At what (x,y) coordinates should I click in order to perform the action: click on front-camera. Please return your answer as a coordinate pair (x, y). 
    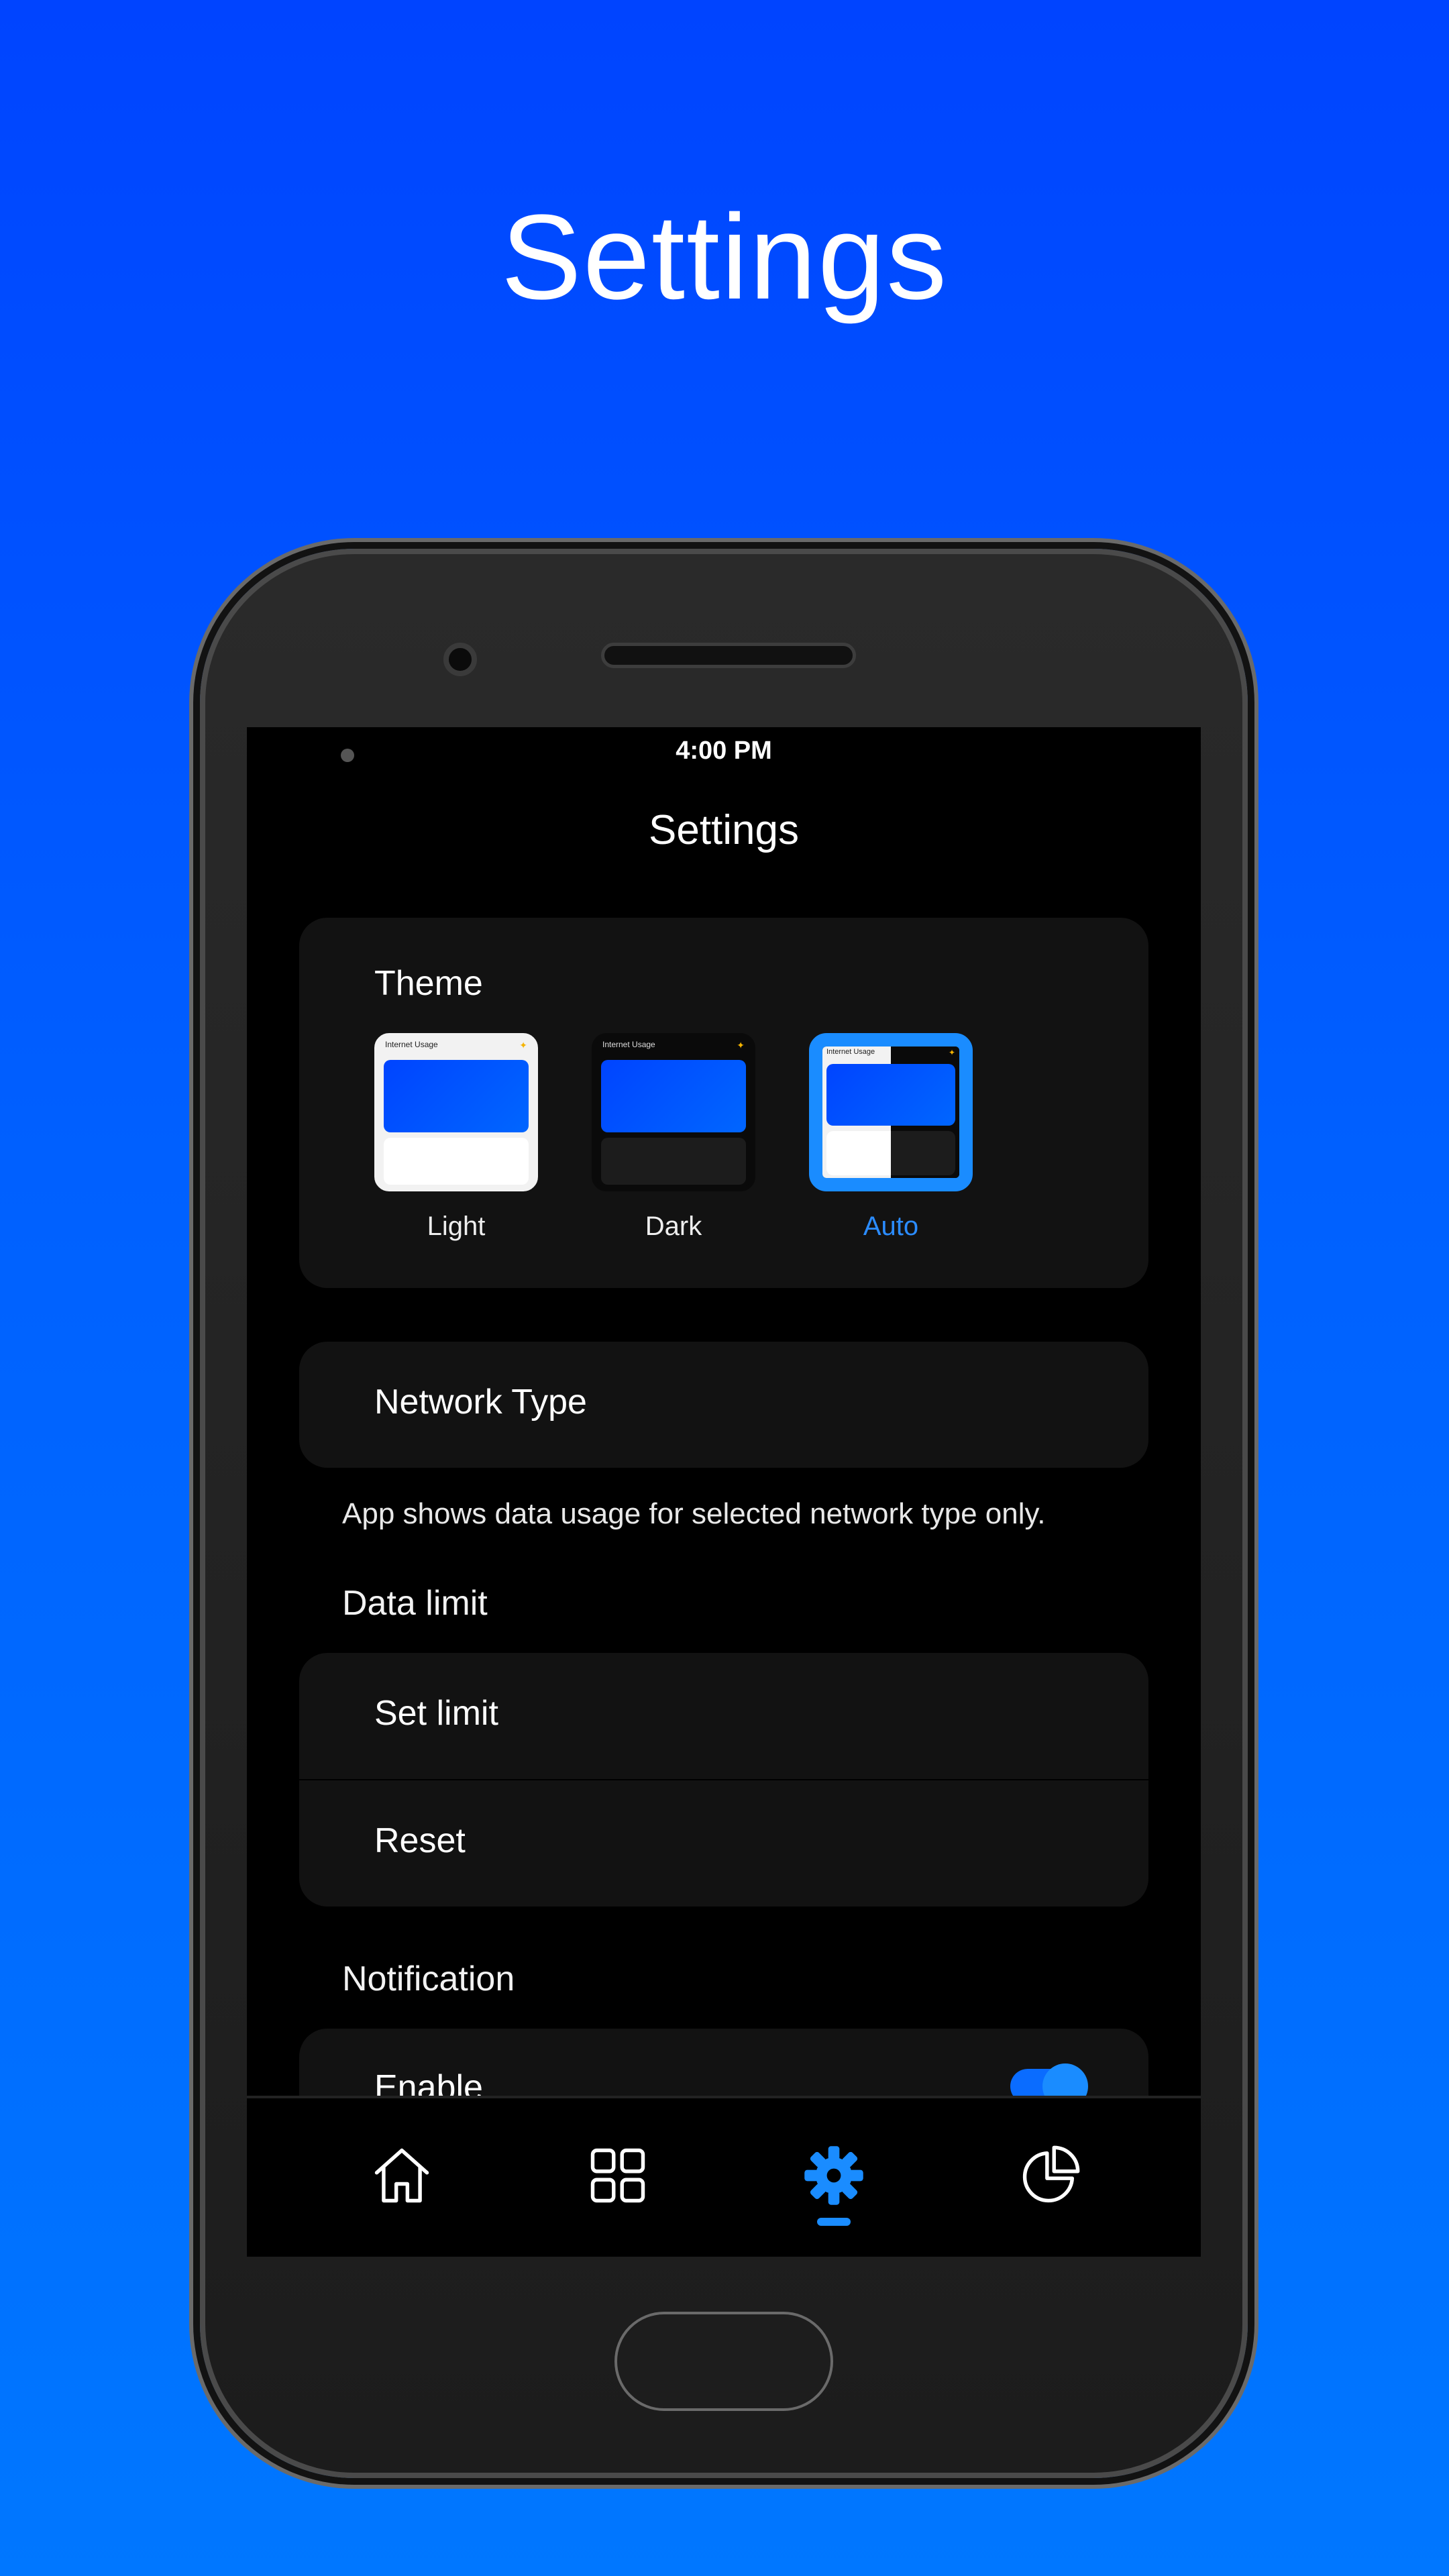
    Looking at the image, I should click on (460, 659).